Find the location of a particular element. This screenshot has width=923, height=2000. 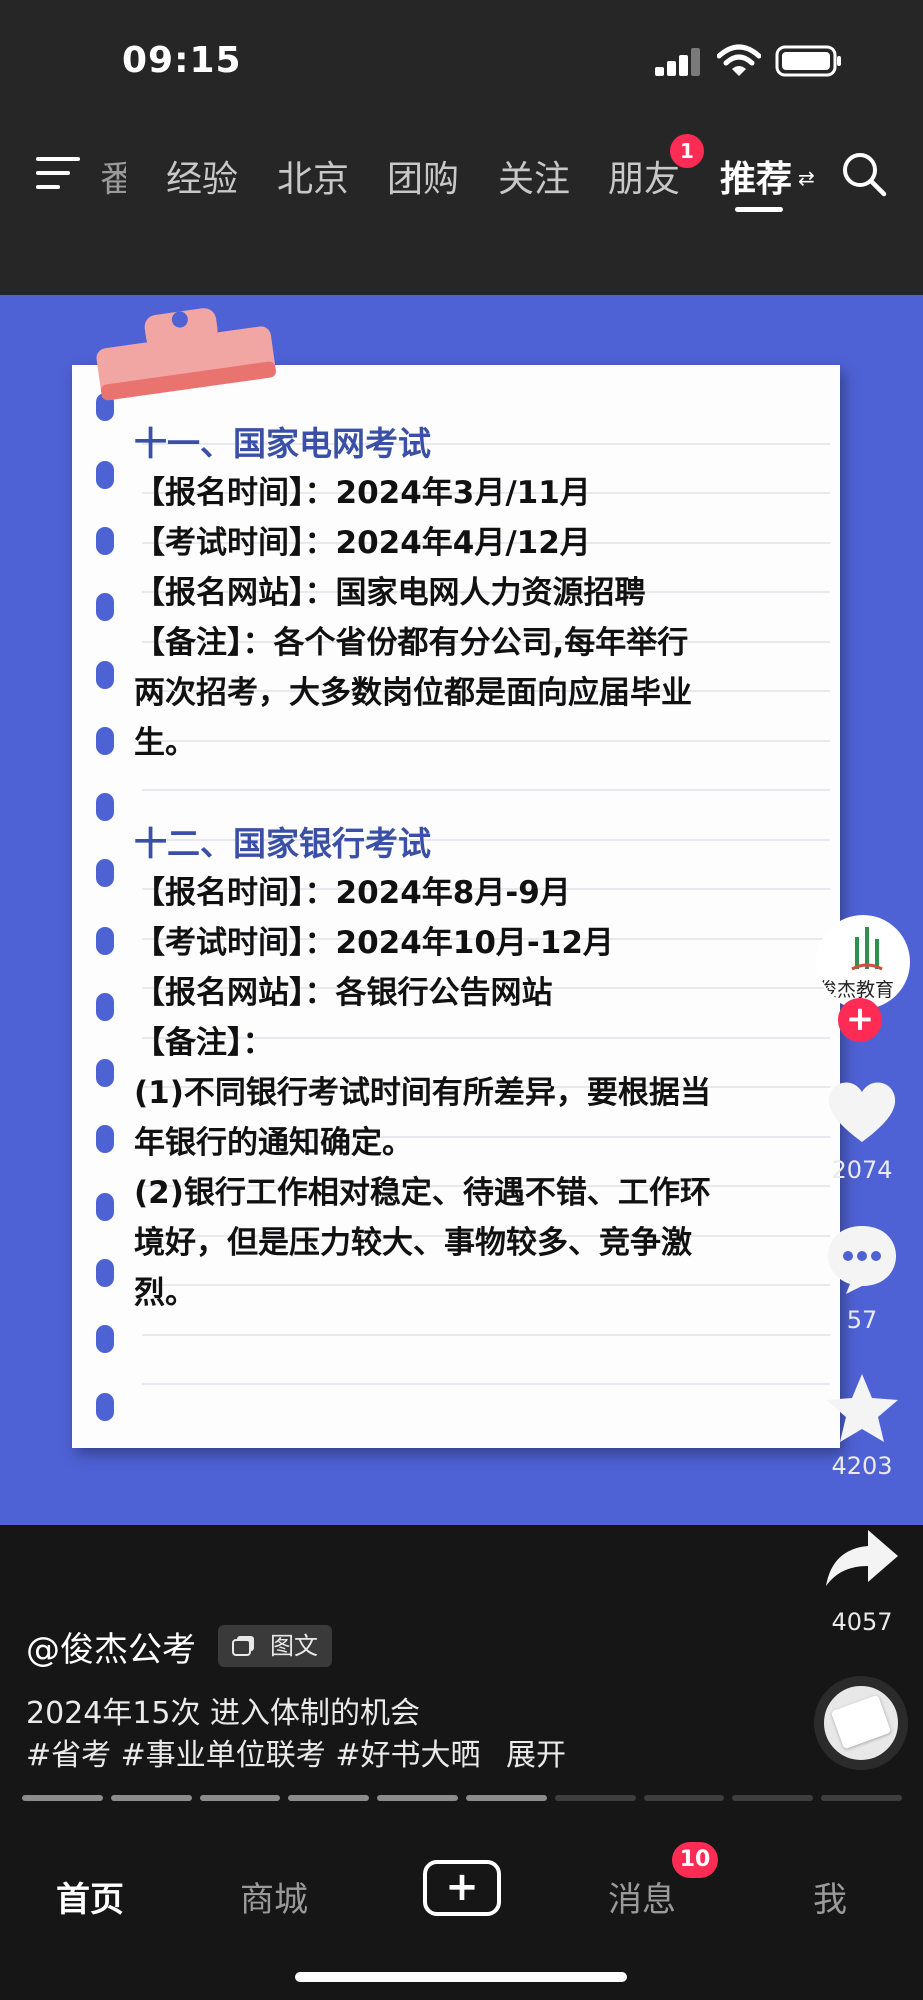

like-count: 2074 is located at coordinates (862, 1170).